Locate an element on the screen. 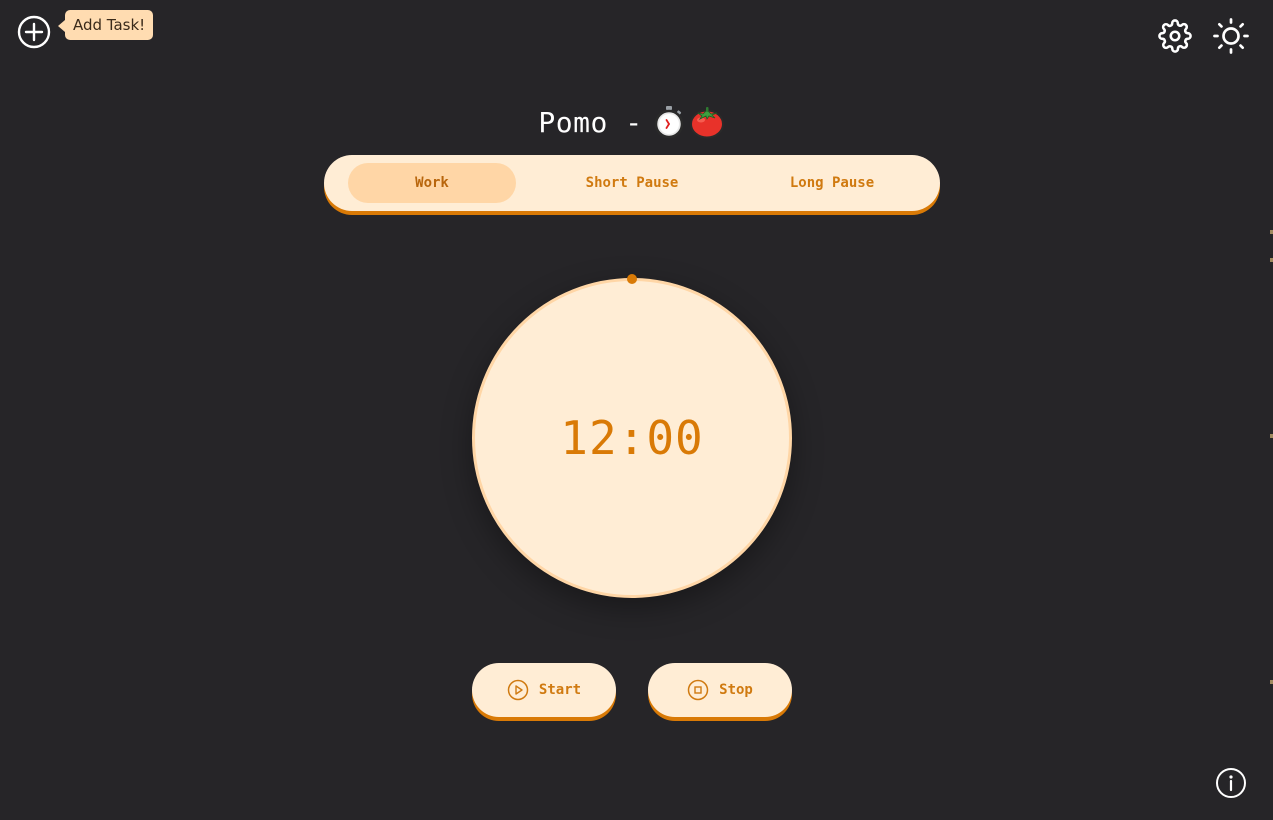 The width and height of the screenshot is (1273, 820). tab-short-pause-label: Short Pause is located at coordinates (632, 183).